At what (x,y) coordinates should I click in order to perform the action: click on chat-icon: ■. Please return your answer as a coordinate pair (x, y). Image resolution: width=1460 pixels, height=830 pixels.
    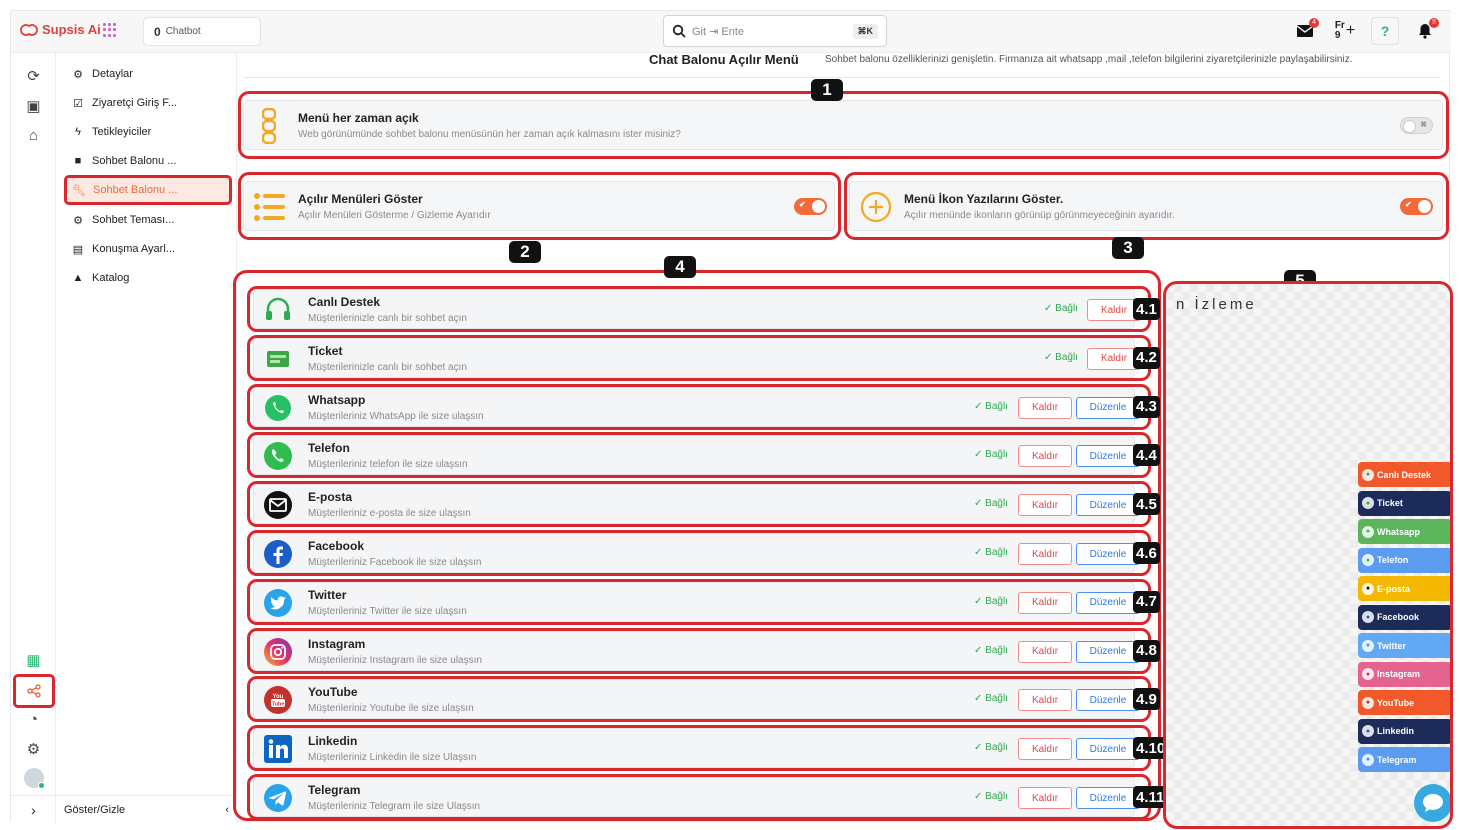
    Looking at the image, I should click on (78, 161).